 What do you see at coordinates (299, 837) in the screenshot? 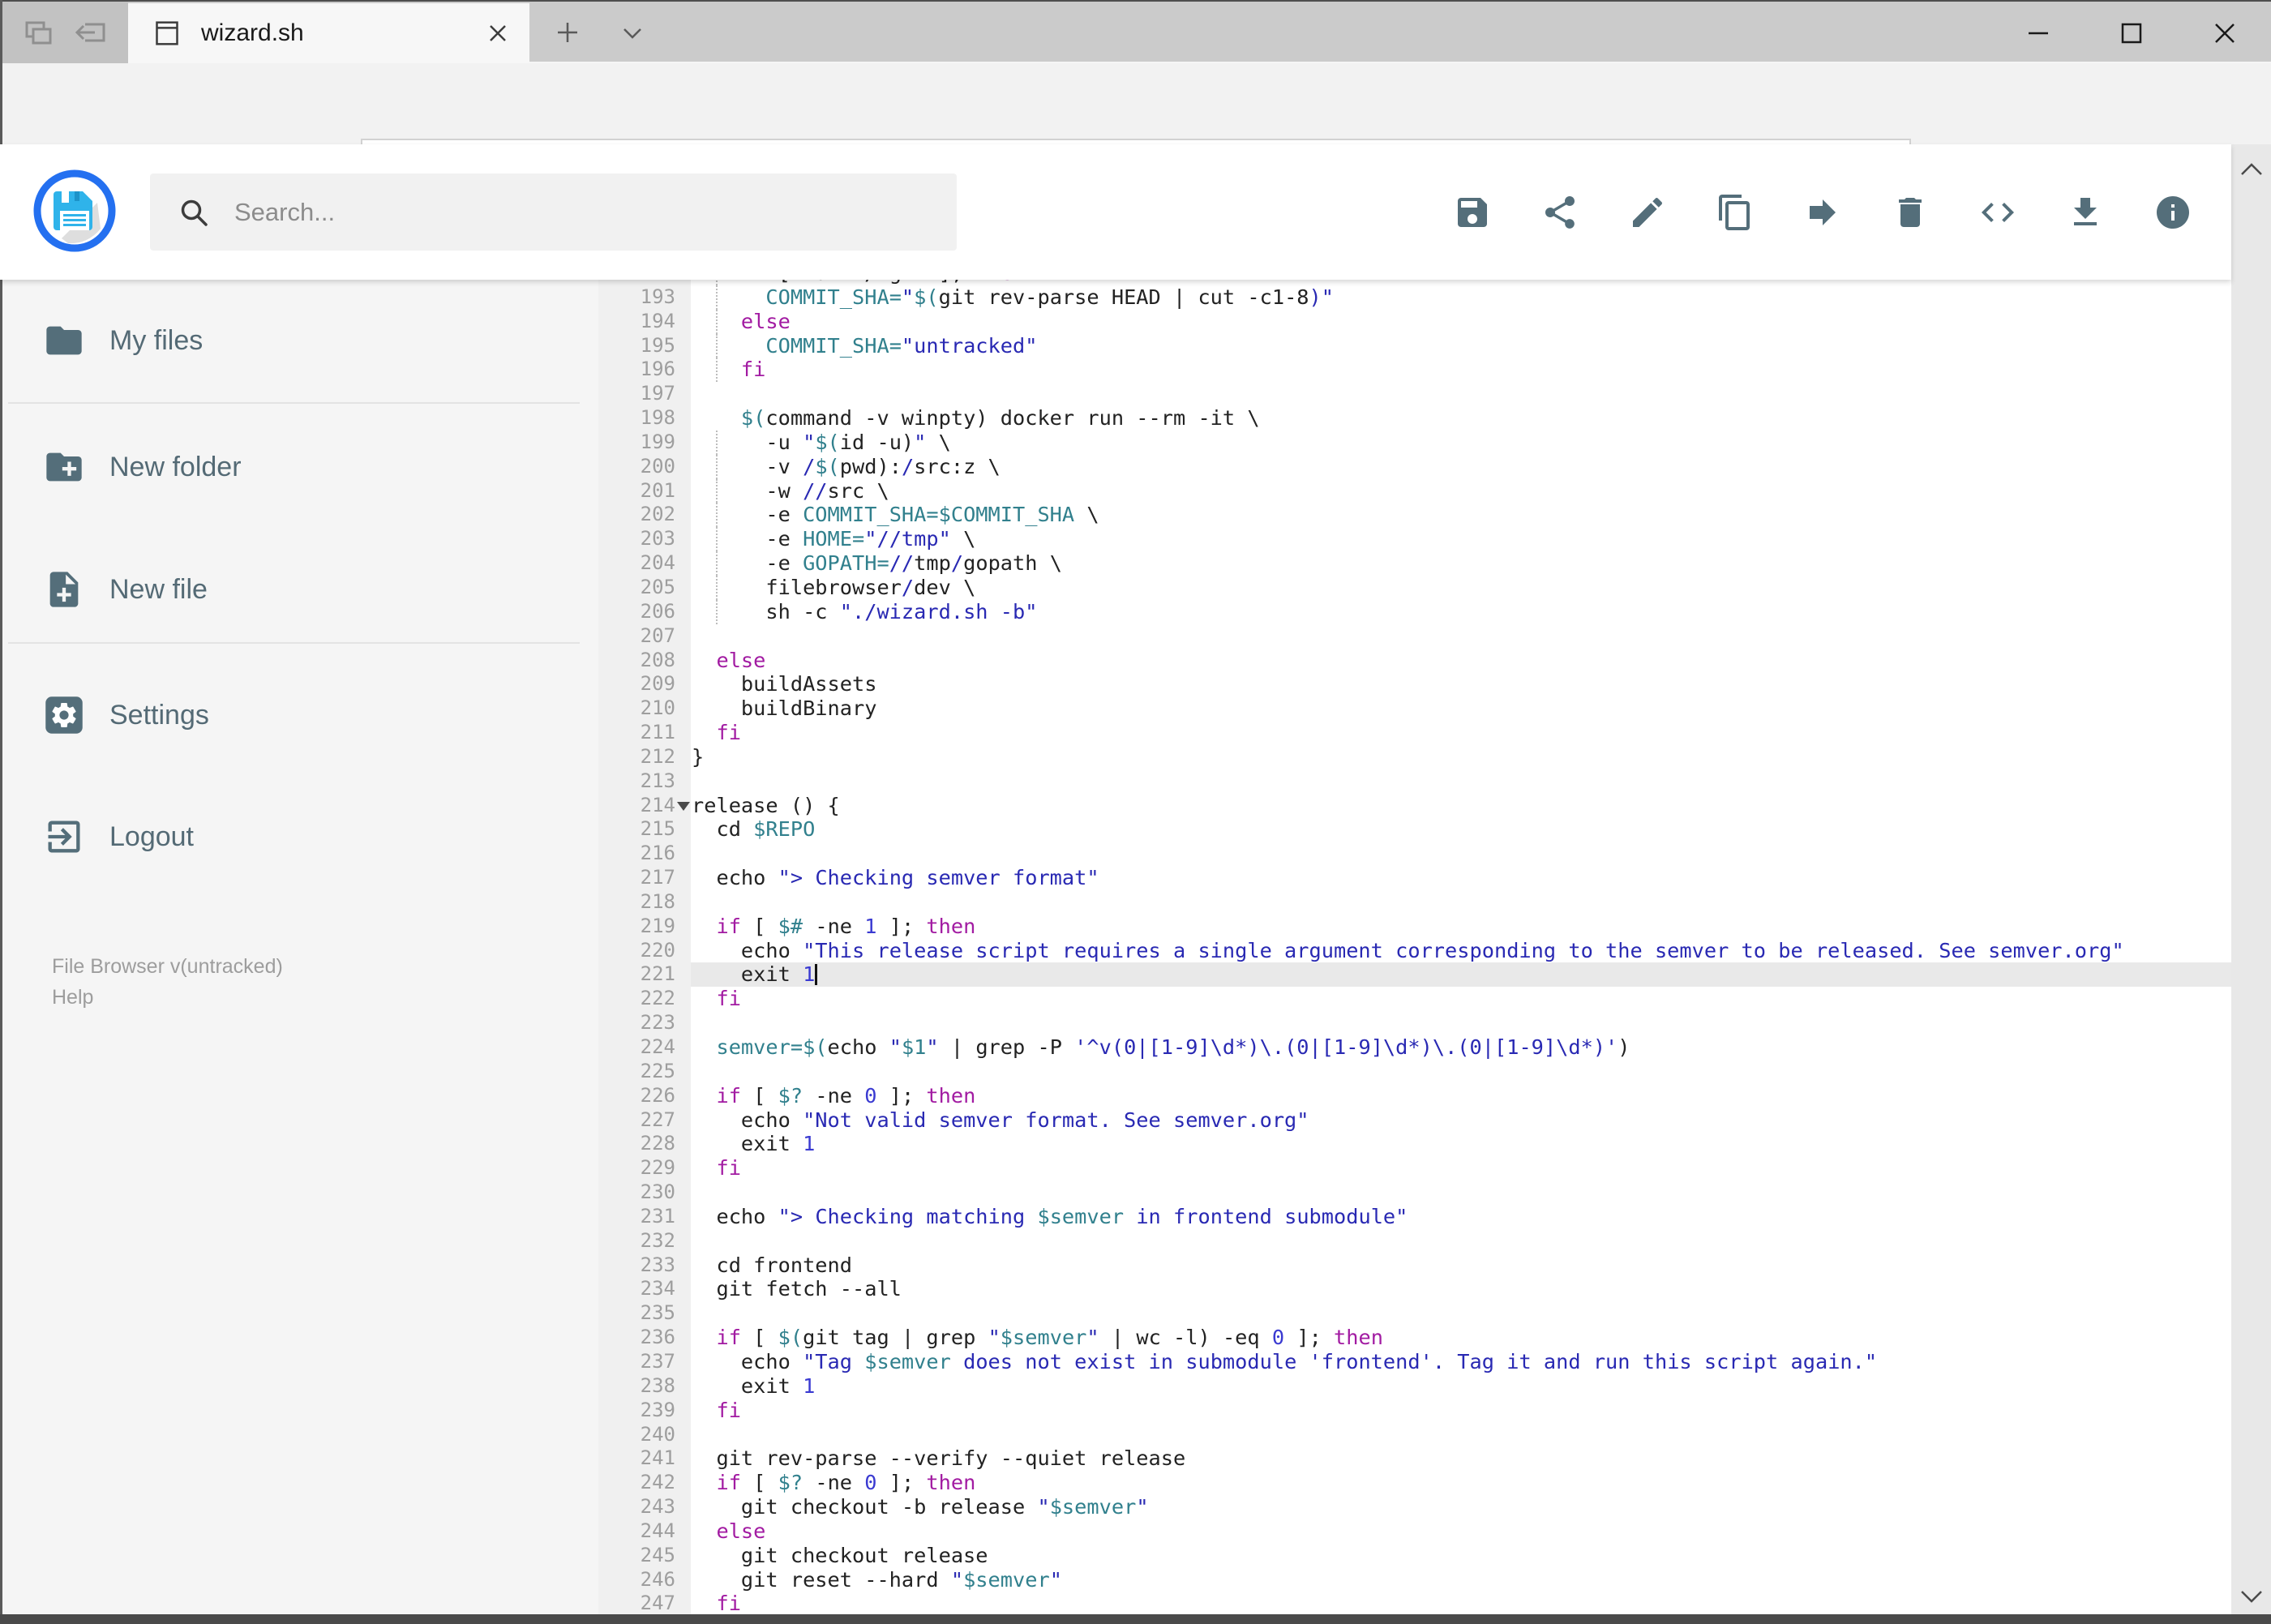
I see `sidebar-item-logout: Logout` at bounding box center [299, 837].